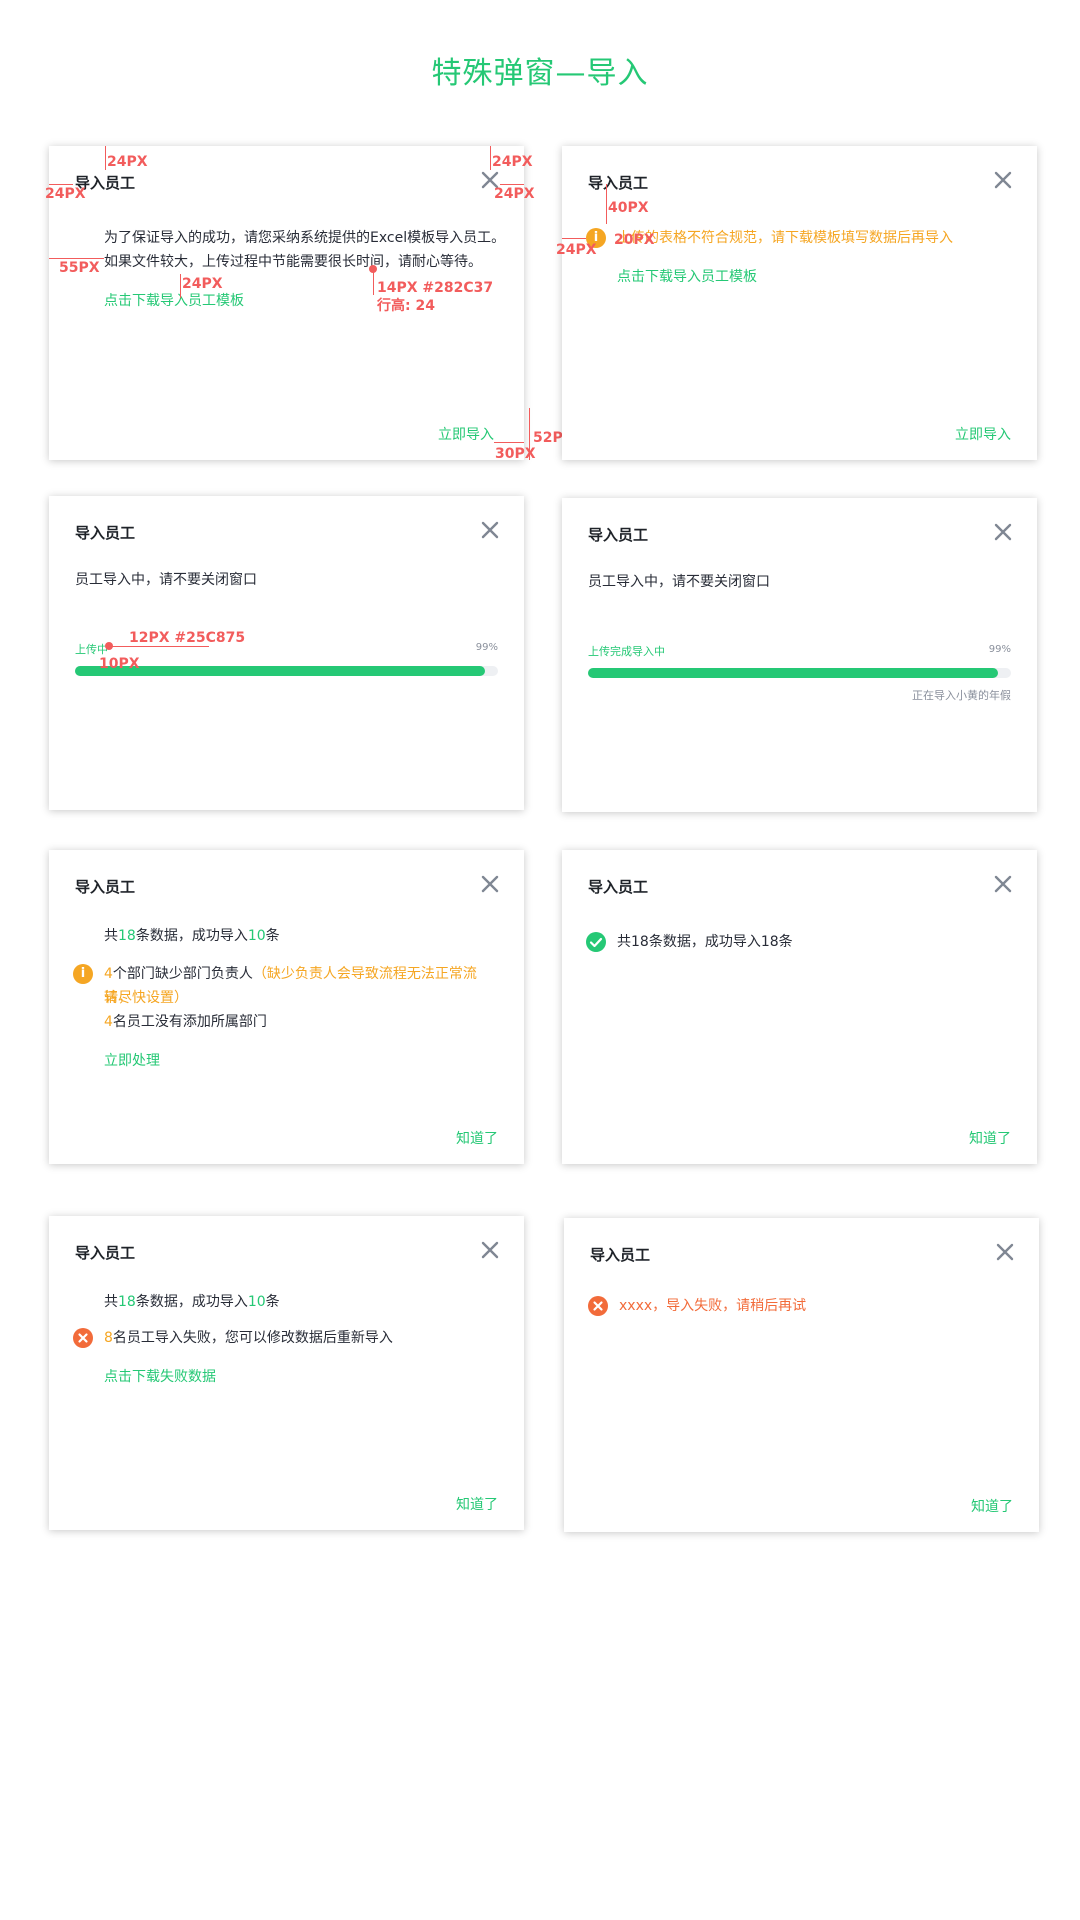  What do you see at coordinates (406, 306) in the screenshot?
I see `annotation-label: 行高: 24` at bounding box center [406, 306].